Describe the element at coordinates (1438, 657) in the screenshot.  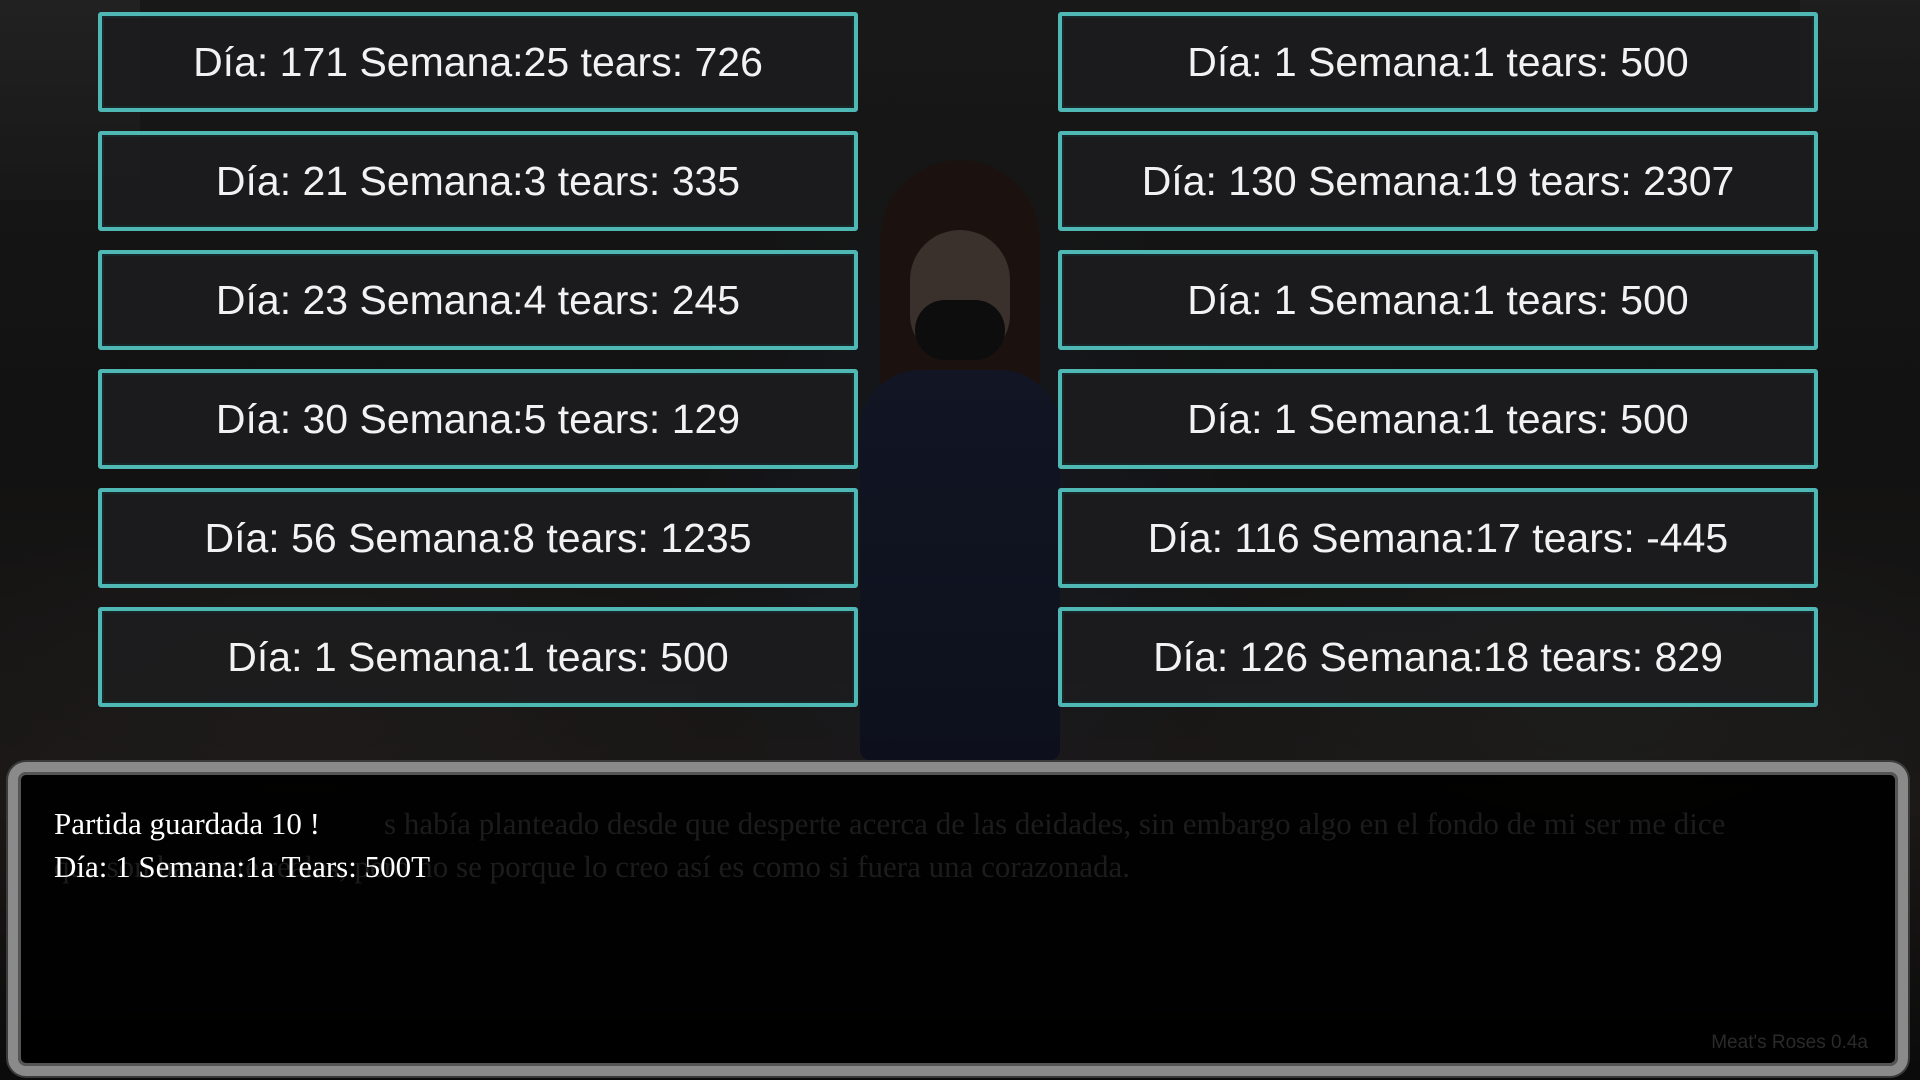
I see `save-slot-12: Día: 126 Semana:18 tears: 829` at that location.